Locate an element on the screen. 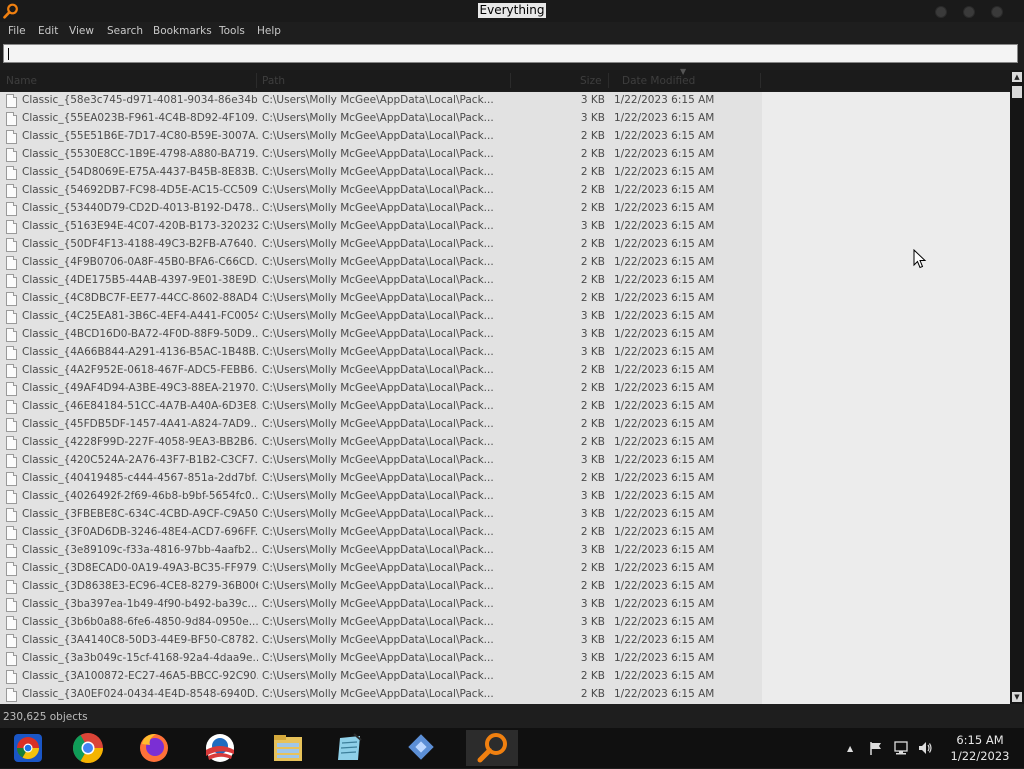 The height and width of the screenshot is (769, 1024). column-header-date-modified: Date Modified is located at coordinates (658, 81).